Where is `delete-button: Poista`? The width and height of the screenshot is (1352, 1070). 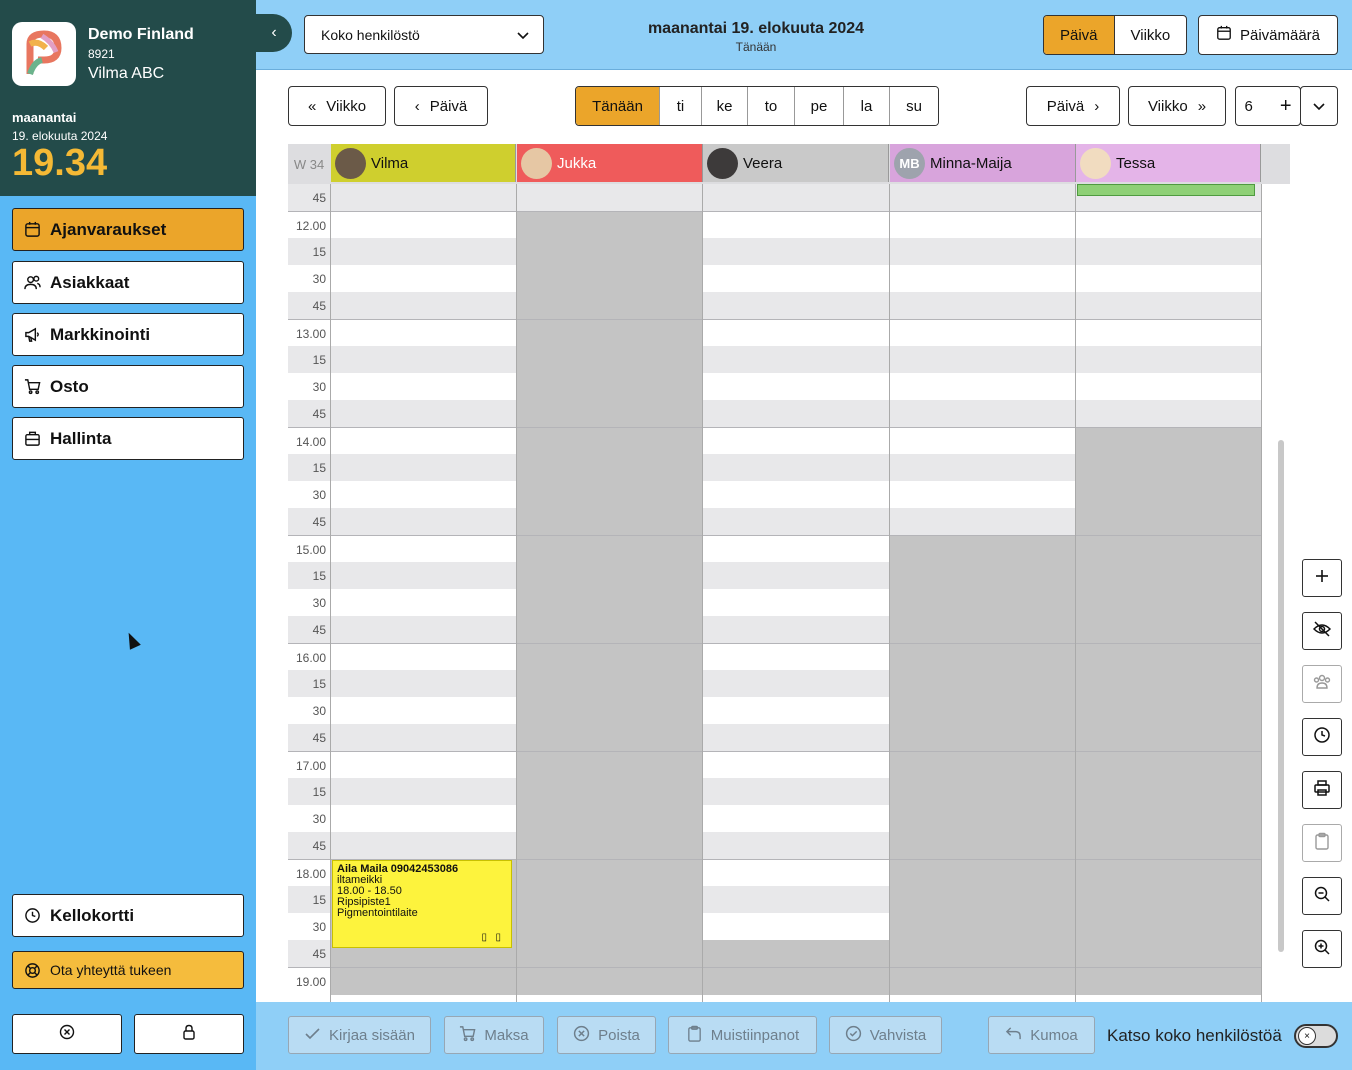 delete-button: Poista is located at coordinates (606, 1035).